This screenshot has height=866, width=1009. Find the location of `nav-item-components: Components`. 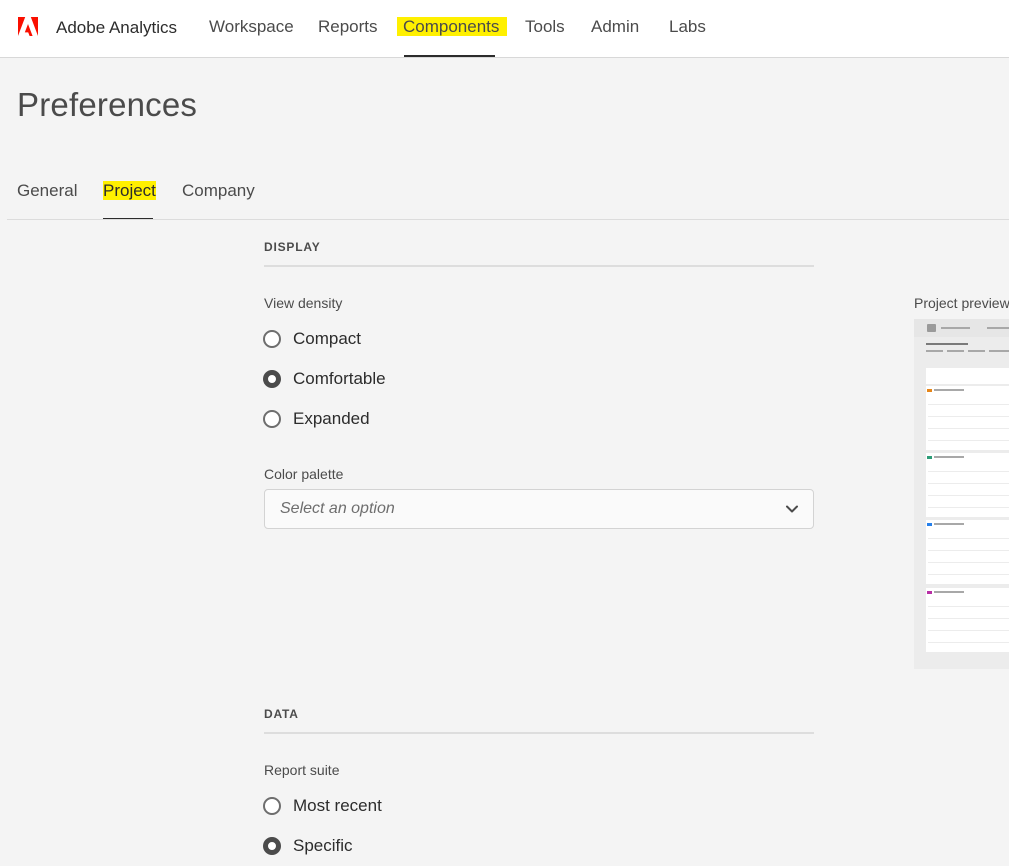

nav-item-components: Components is located at coordinates (452, 27).